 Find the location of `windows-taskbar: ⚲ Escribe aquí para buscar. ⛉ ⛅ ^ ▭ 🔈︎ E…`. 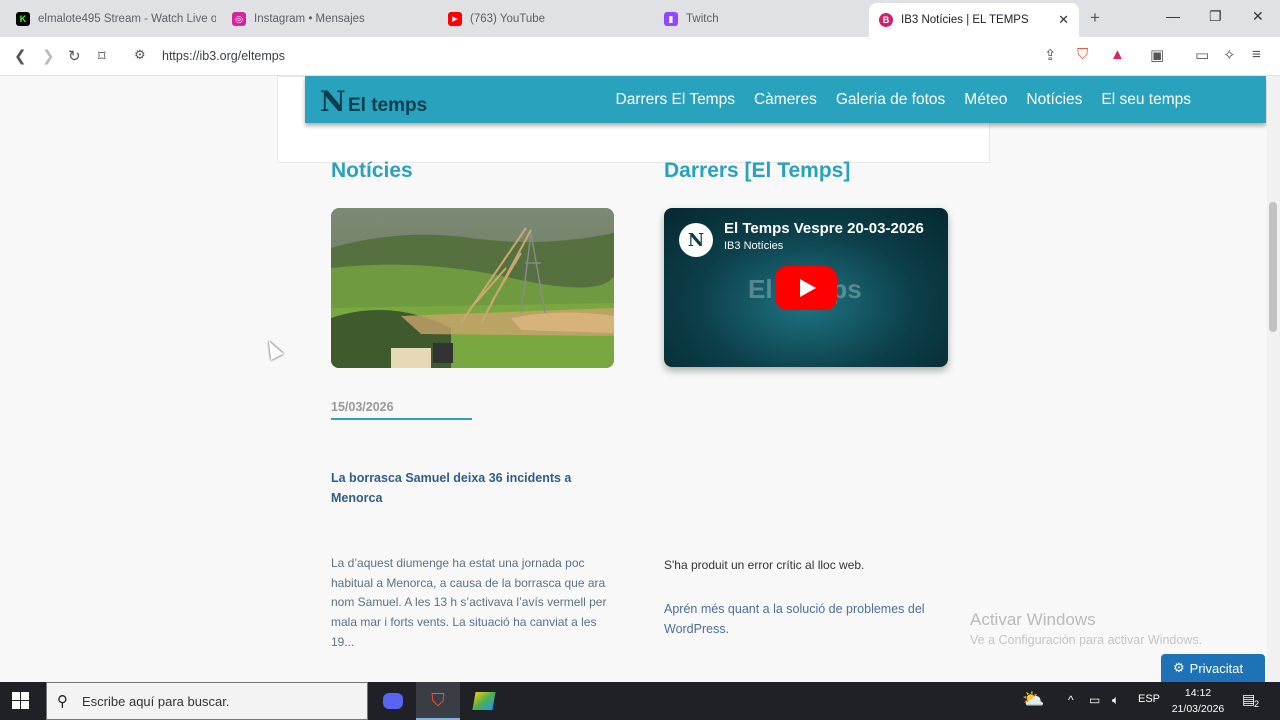

windows-taskbar: ⚲ Escribe aquí para buscar. ⛉ ⛅ ^ ▭ 🔈︎ E… is located at coordinates (640, 701).